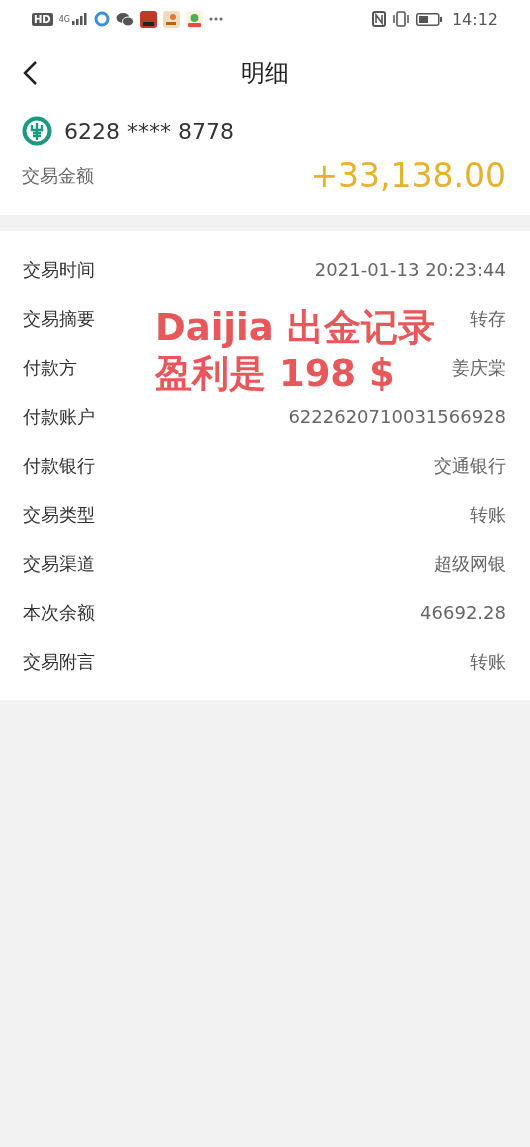  I want to click on amount-label: 交易金额, so click(58, 175).